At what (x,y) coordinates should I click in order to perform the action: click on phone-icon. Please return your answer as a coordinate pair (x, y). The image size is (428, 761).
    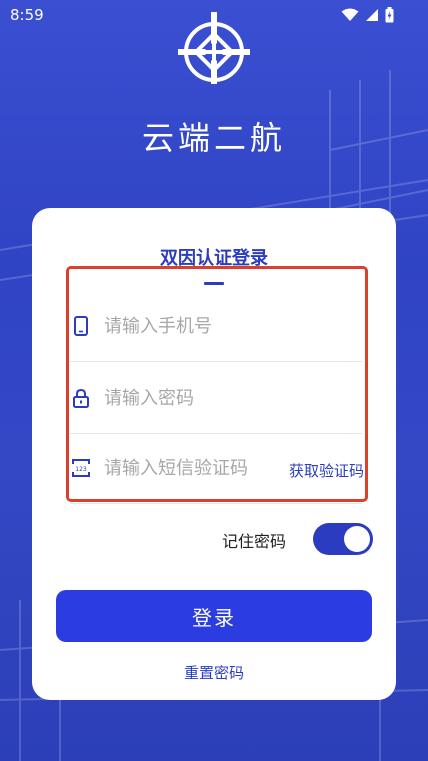
    Looking at the image, I should click on (81, 326).